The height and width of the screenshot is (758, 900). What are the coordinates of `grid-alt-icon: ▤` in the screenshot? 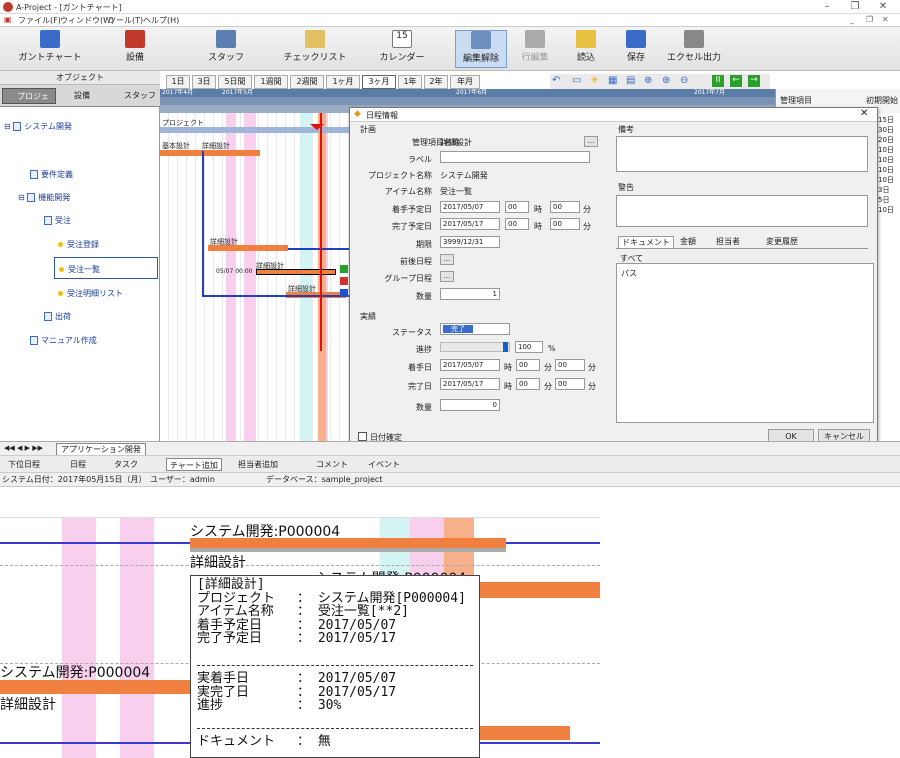 It's located at (630, 80).